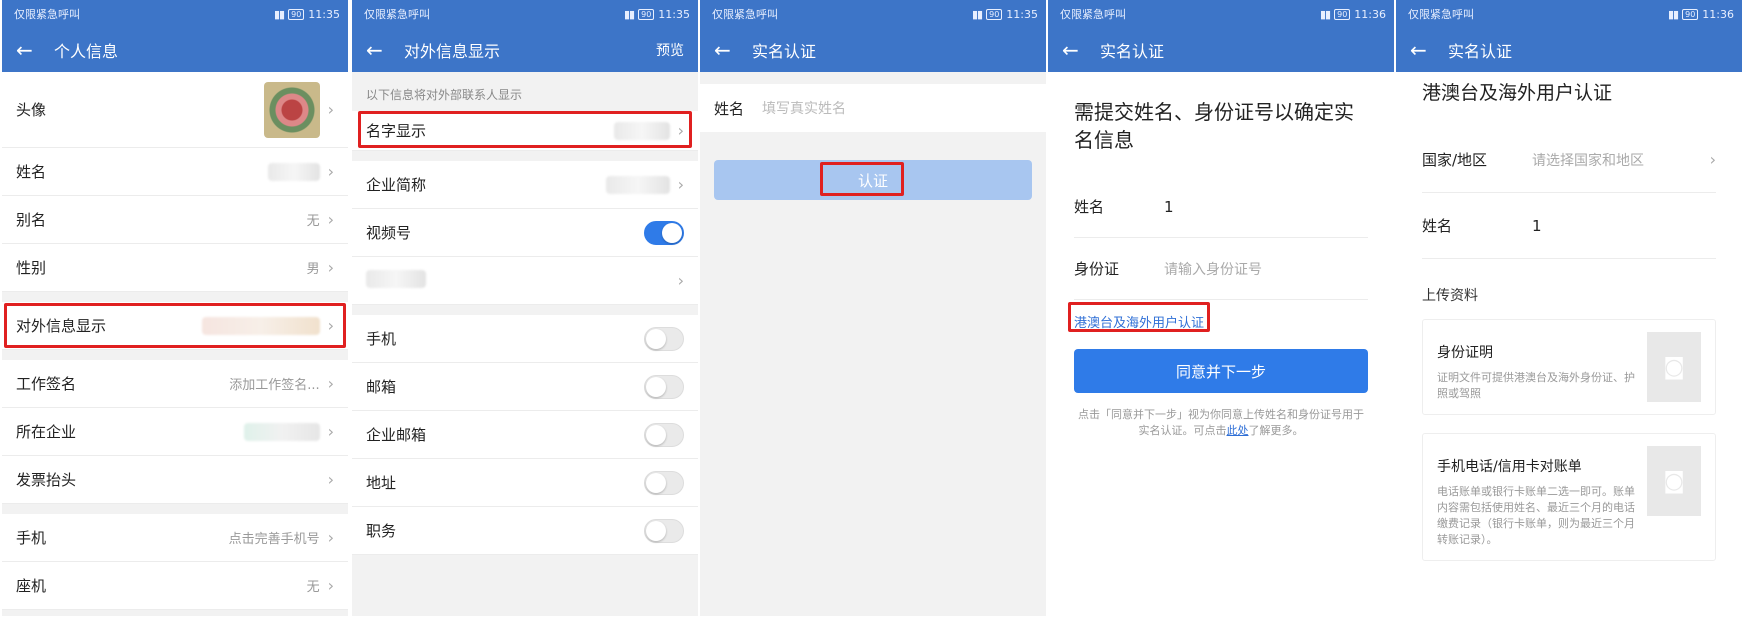 The height and width of the screenshot is (632, 1748). I want to click on row-landline: 座机 无 ›, so click(175, 586).